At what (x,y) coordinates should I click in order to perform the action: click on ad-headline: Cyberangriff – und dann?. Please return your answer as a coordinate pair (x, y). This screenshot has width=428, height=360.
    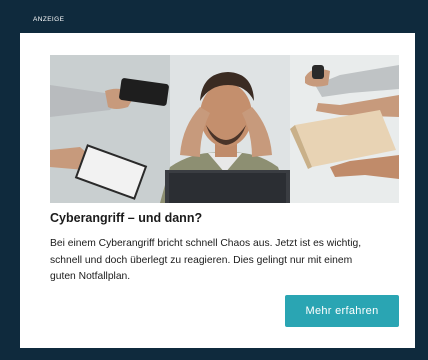
    Looking at the image, I should click on (126, 218).